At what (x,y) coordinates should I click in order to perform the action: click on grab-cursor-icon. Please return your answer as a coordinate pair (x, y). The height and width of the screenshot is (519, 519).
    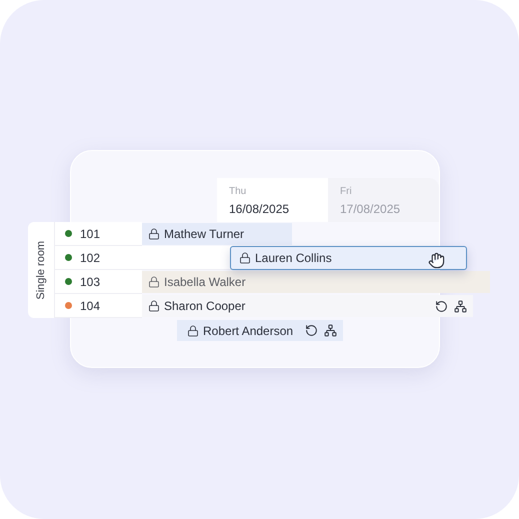
    Looking at the image, I should click on (436, 260).